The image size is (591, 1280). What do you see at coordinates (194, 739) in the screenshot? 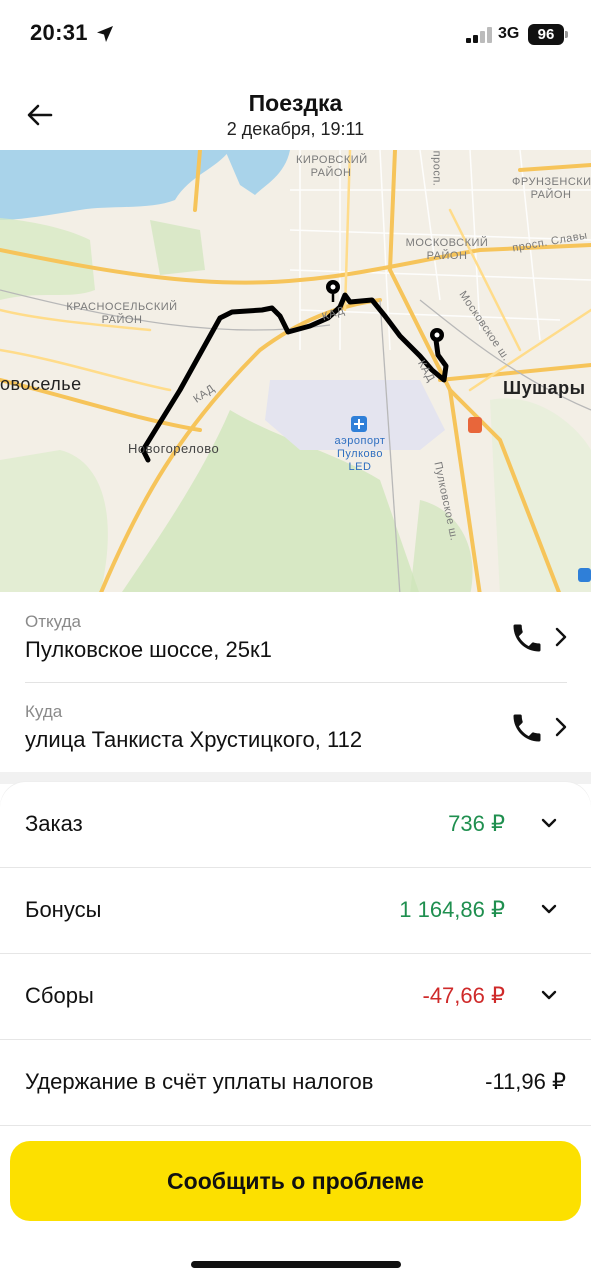
I see `to-address: улица Танкиста Хрустицкого, 112` at bounding box center [194, 739].